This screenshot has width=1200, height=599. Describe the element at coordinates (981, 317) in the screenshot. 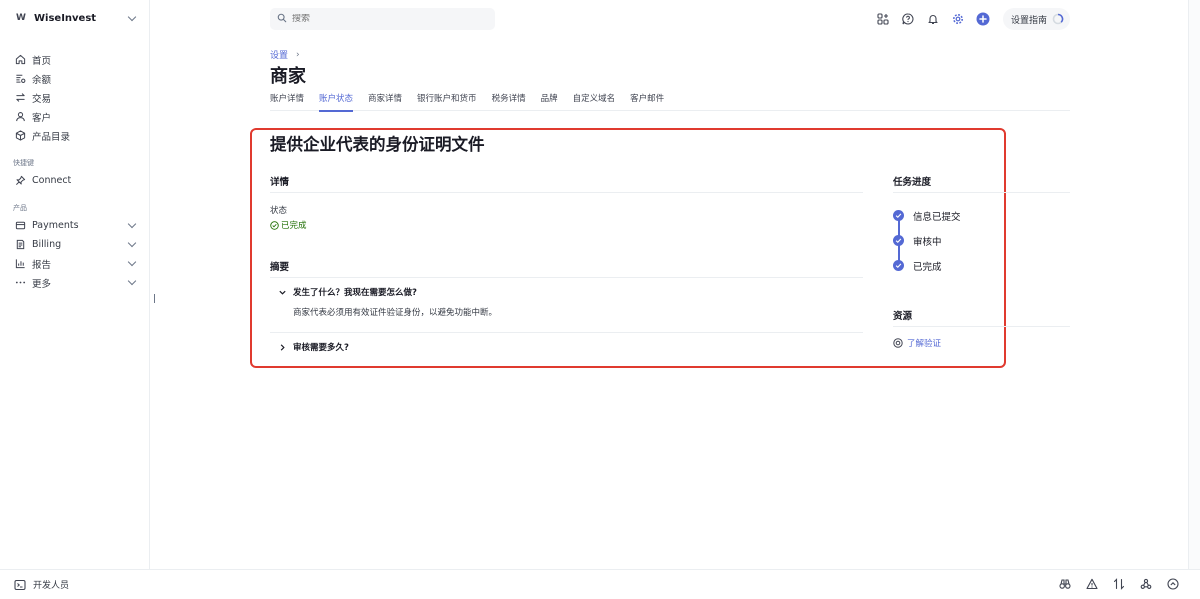

I see `resources-heading: 资源` at that location.